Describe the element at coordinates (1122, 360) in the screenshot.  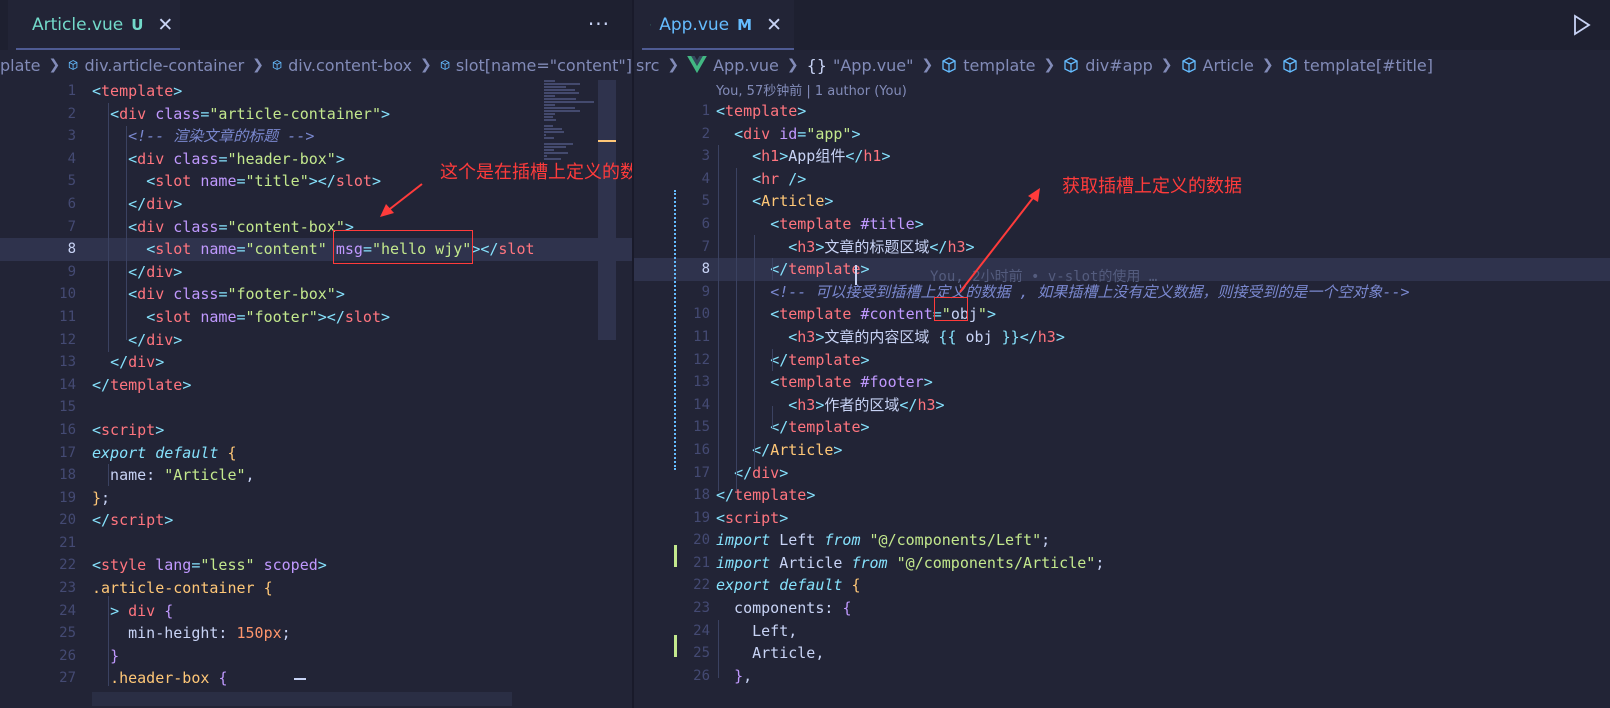
I see `code-line: 12 </template>` at that location.